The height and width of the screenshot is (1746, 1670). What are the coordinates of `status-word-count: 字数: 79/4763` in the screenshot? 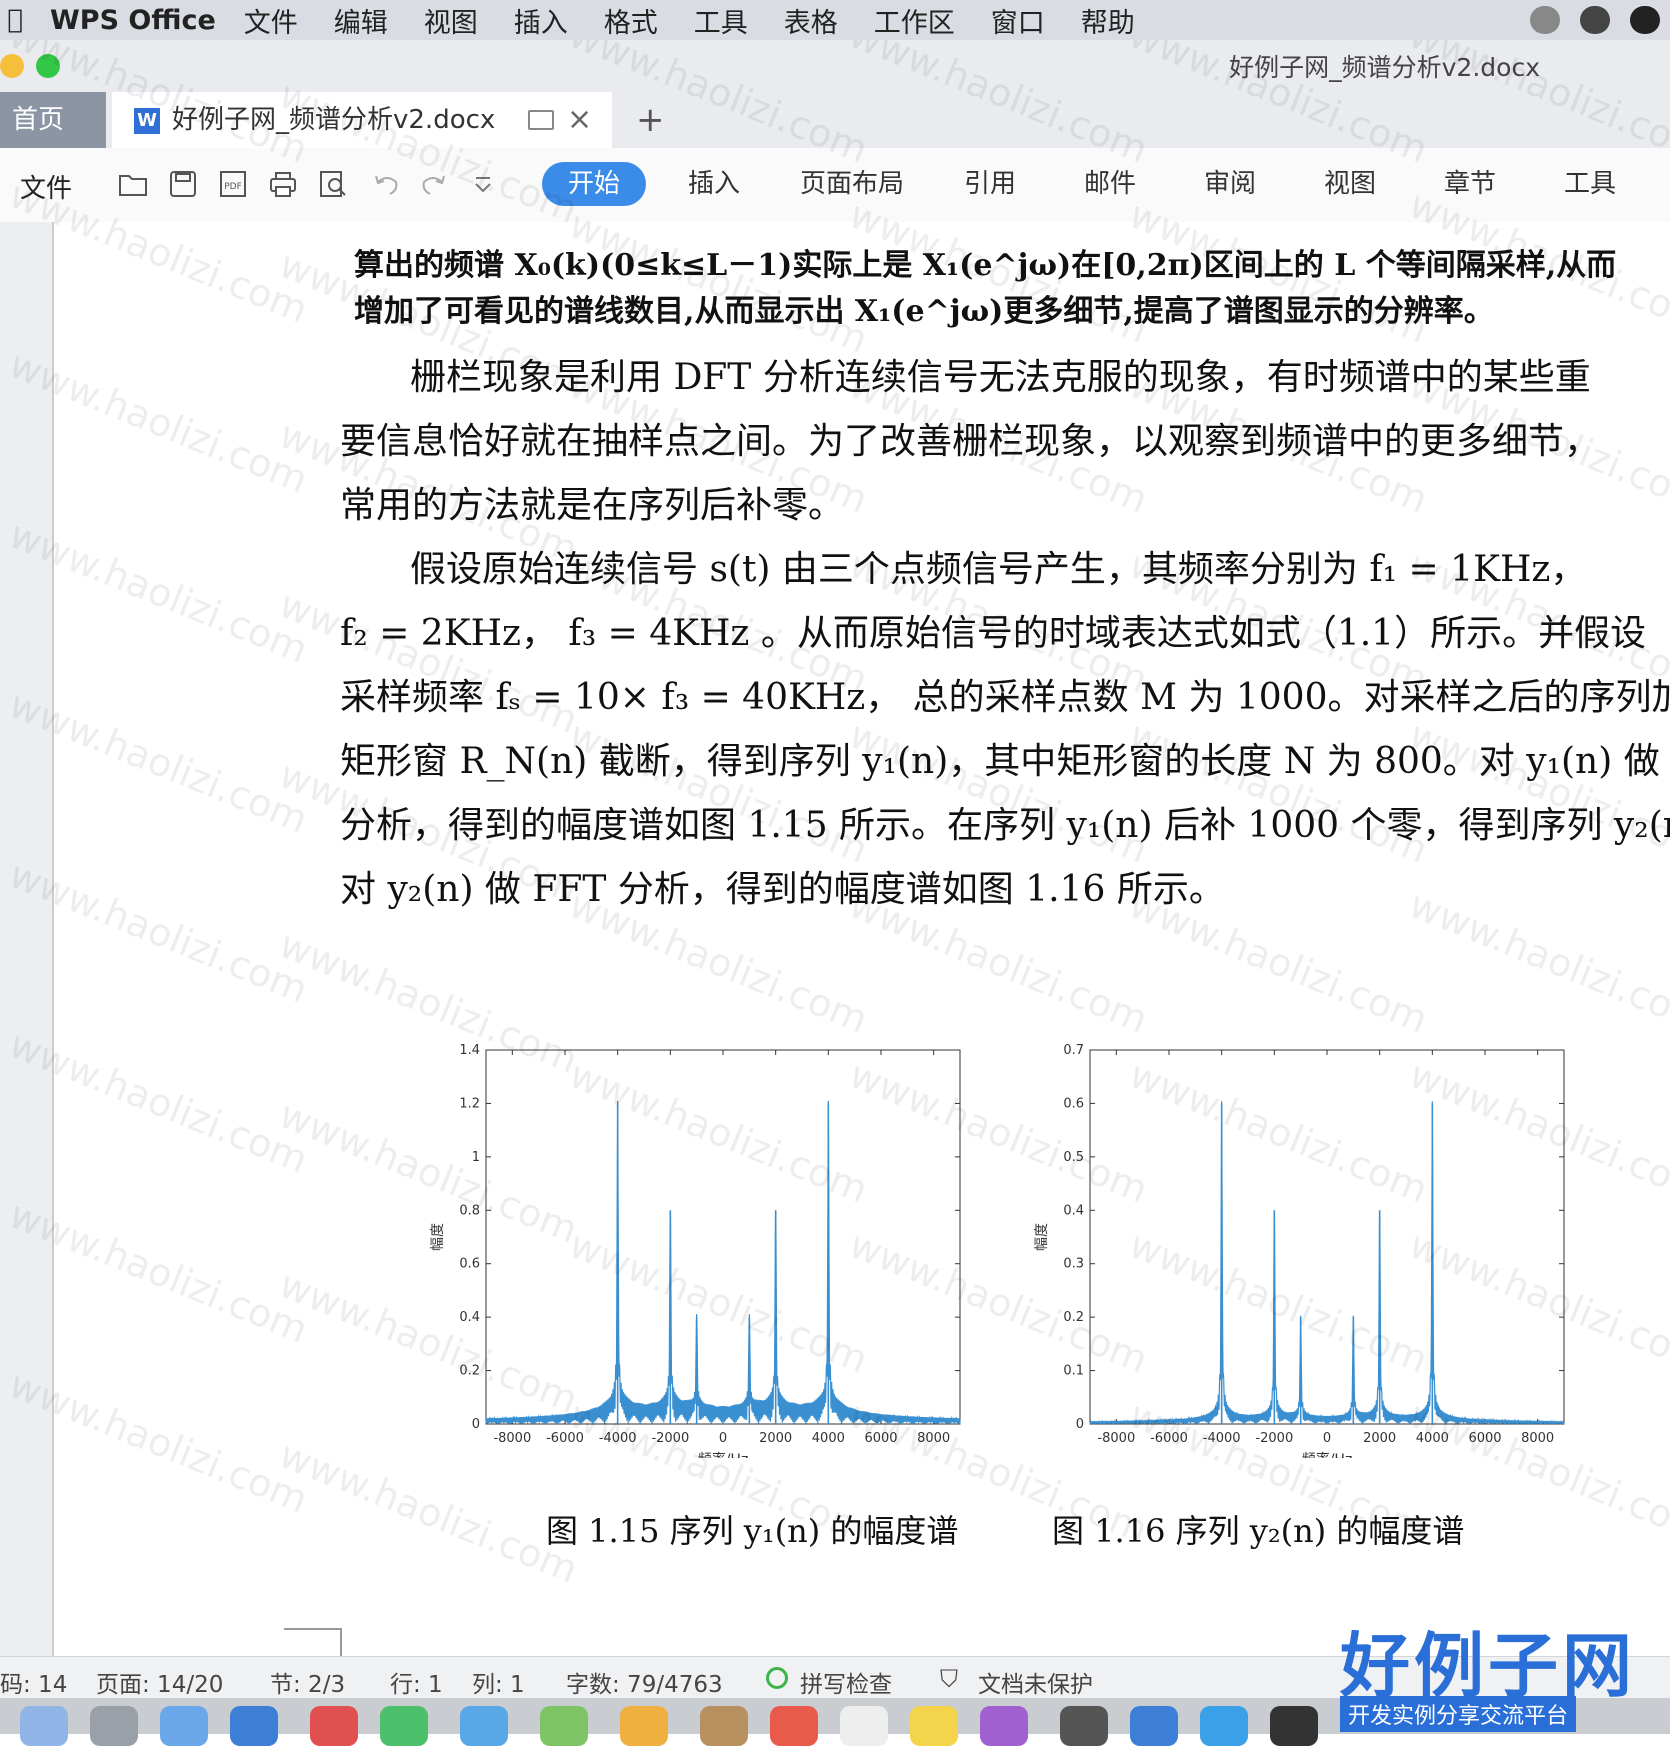 It's located at (644, 1682).